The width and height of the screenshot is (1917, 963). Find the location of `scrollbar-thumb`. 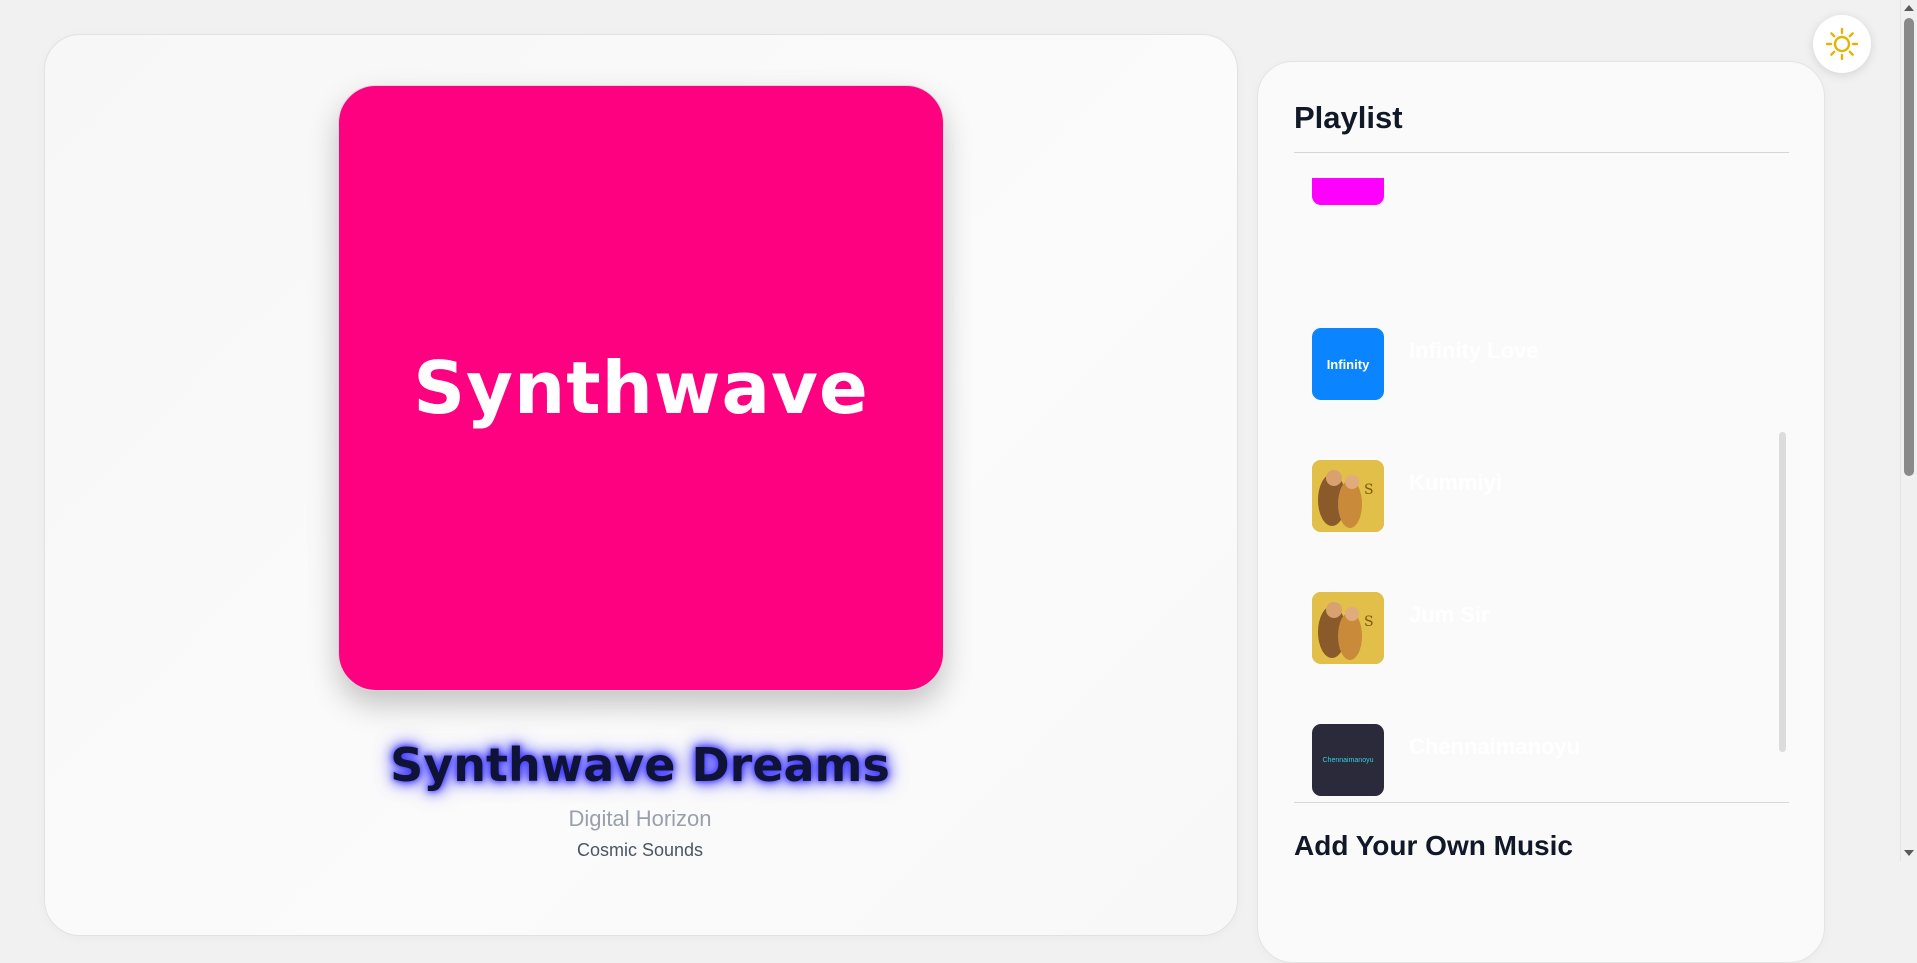

scrollbar-thumb is located at coordinates (1909, 247).